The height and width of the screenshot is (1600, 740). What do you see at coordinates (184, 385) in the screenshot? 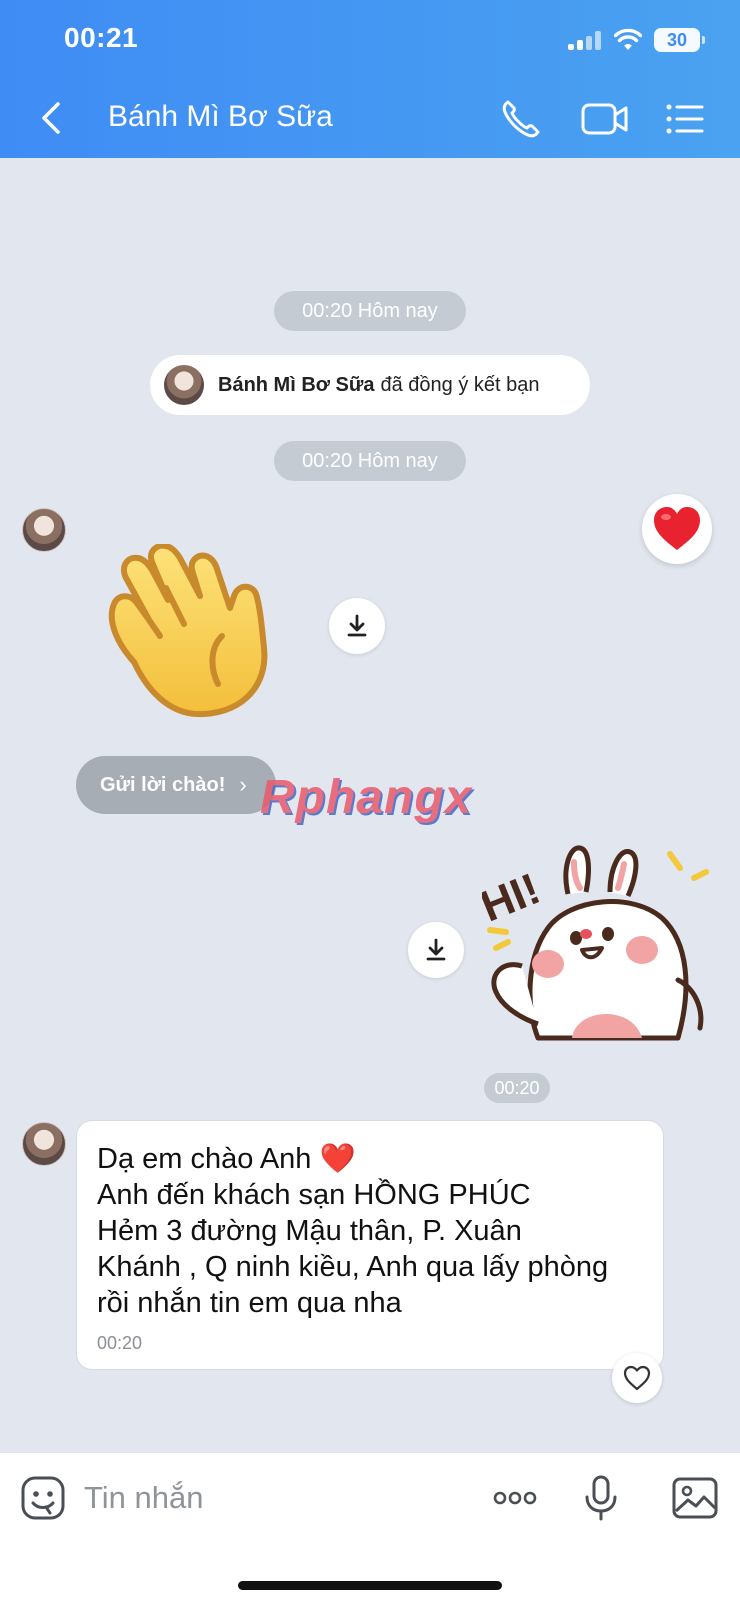
I see `avatar` at bounding box center [184, 385].